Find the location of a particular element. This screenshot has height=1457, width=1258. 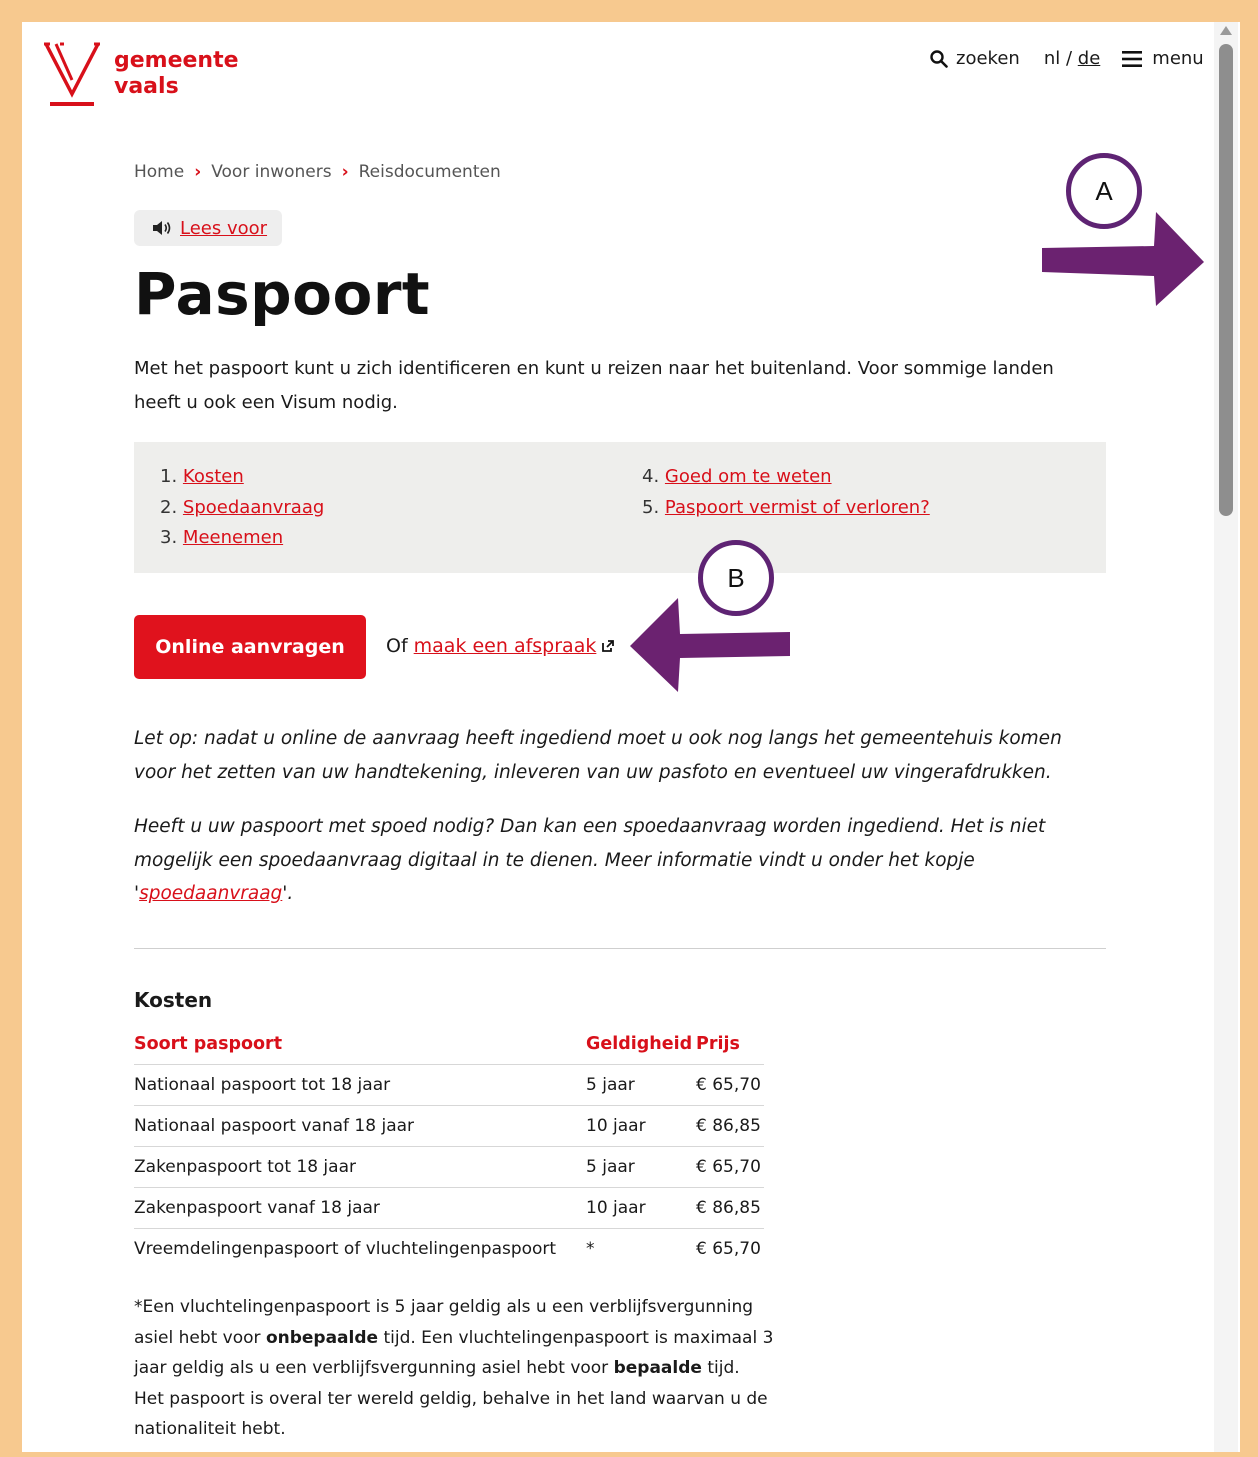

scrollbar-thumb is located at coordinates (1226, 280).